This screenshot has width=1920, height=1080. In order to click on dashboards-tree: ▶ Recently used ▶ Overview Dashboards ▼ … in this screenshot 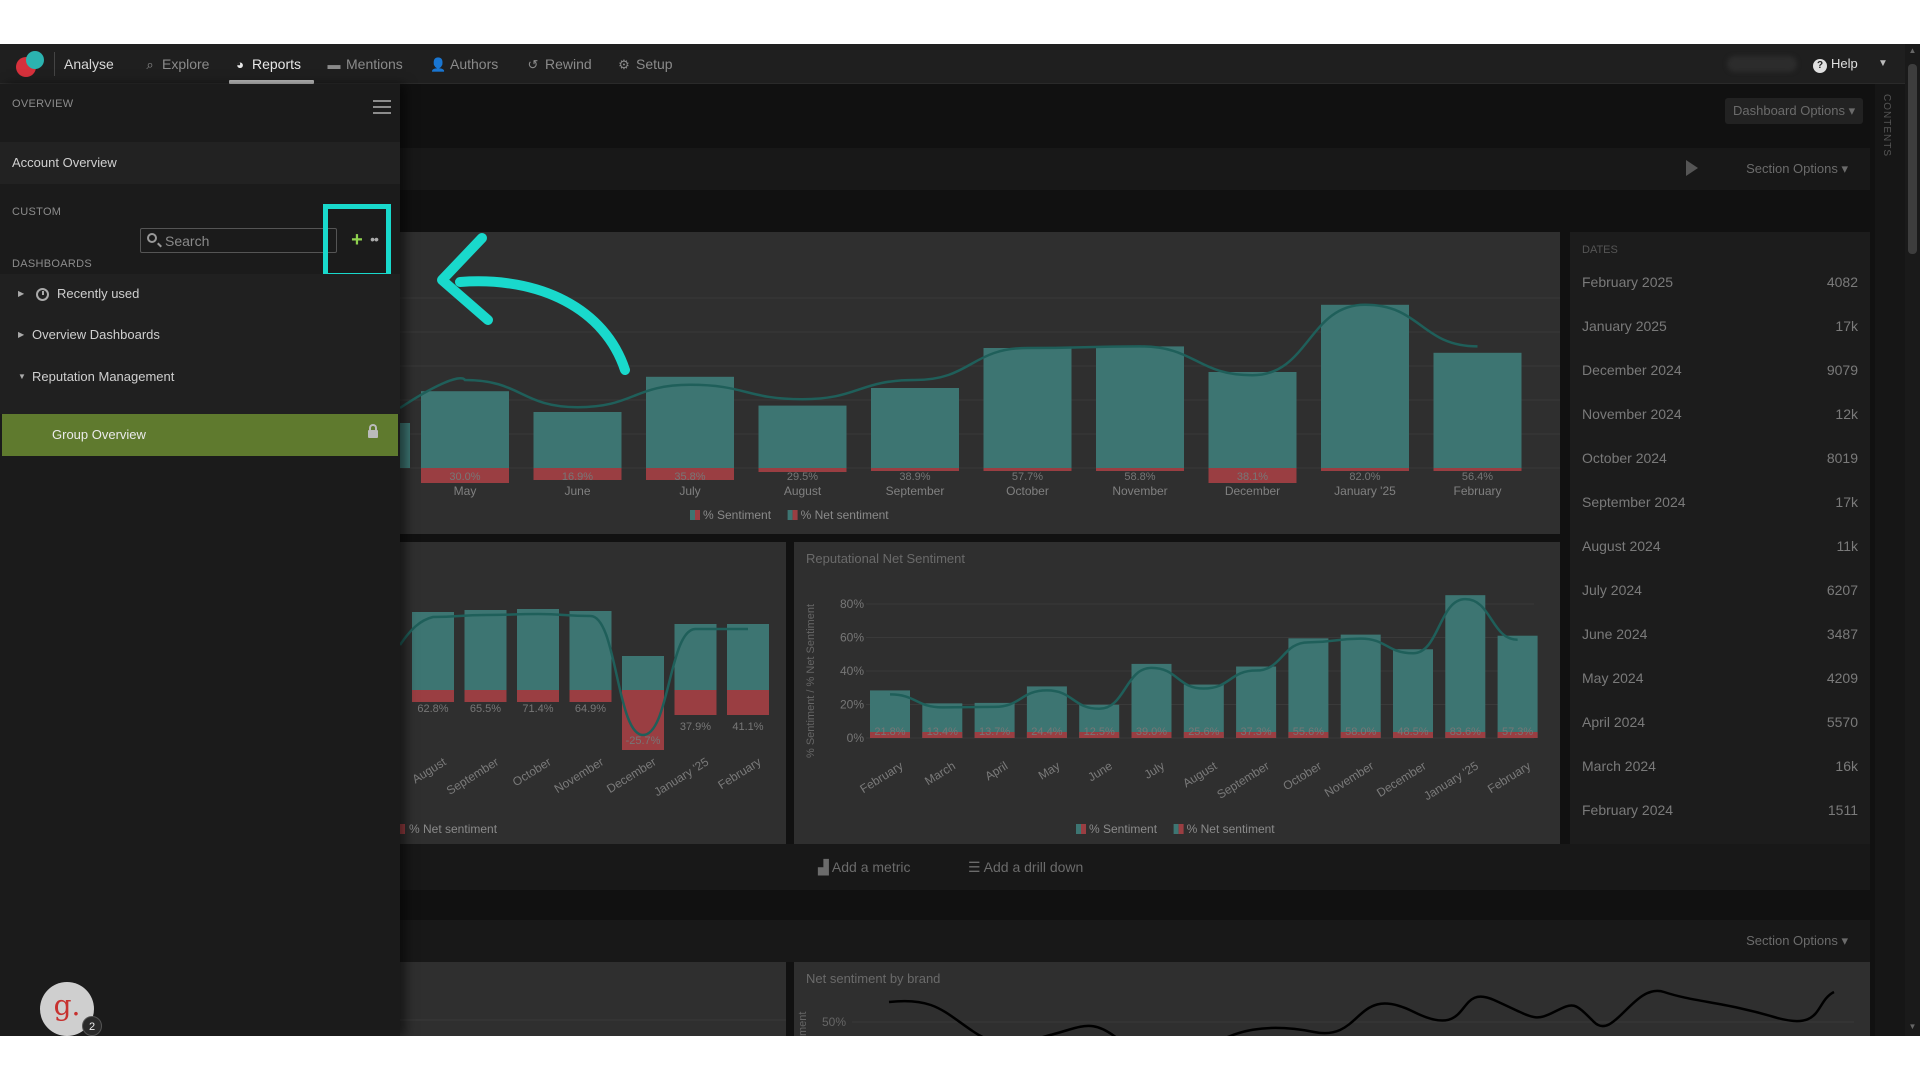, I will do `click(200, 344)`.